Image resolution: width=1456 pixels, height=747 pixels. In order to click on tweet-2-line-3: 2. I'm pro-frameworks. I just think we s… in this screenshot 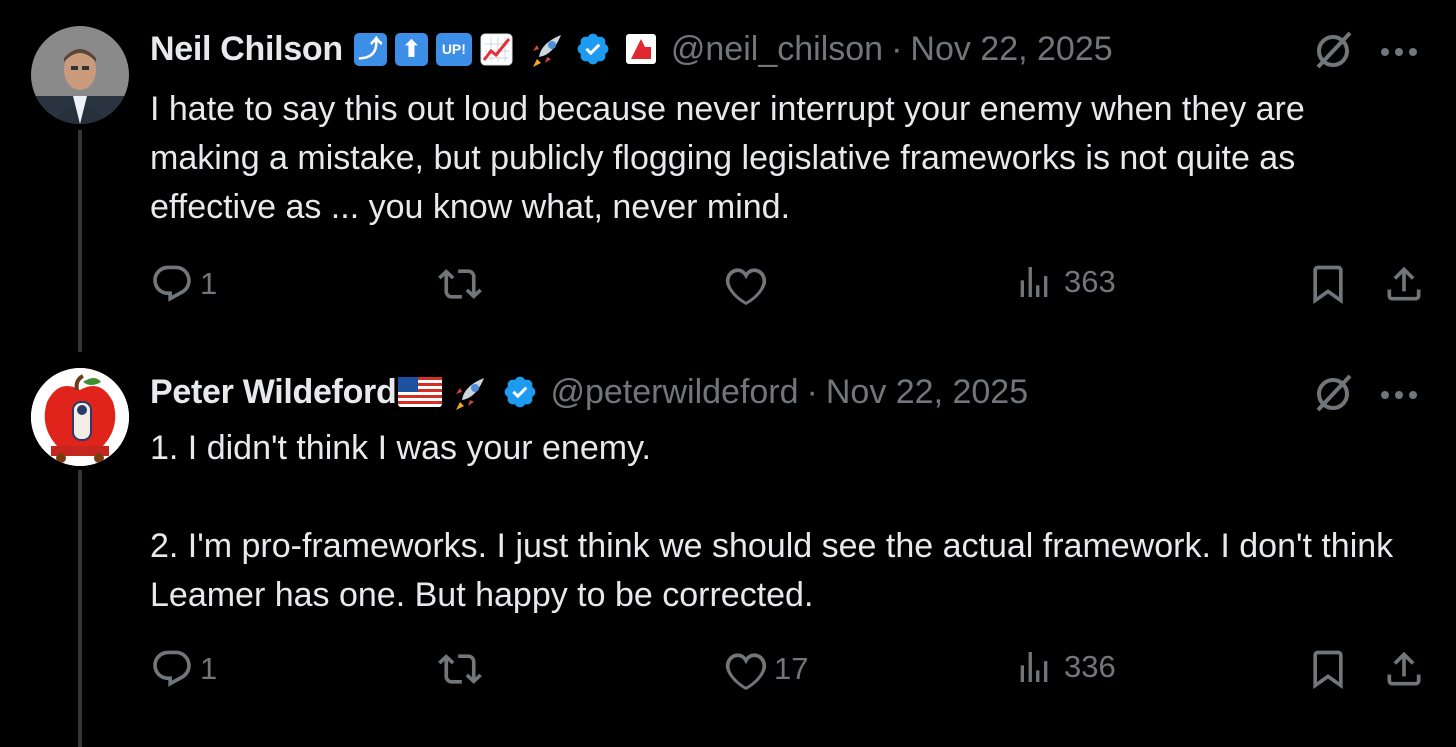, I will do `click(772, 570)`.